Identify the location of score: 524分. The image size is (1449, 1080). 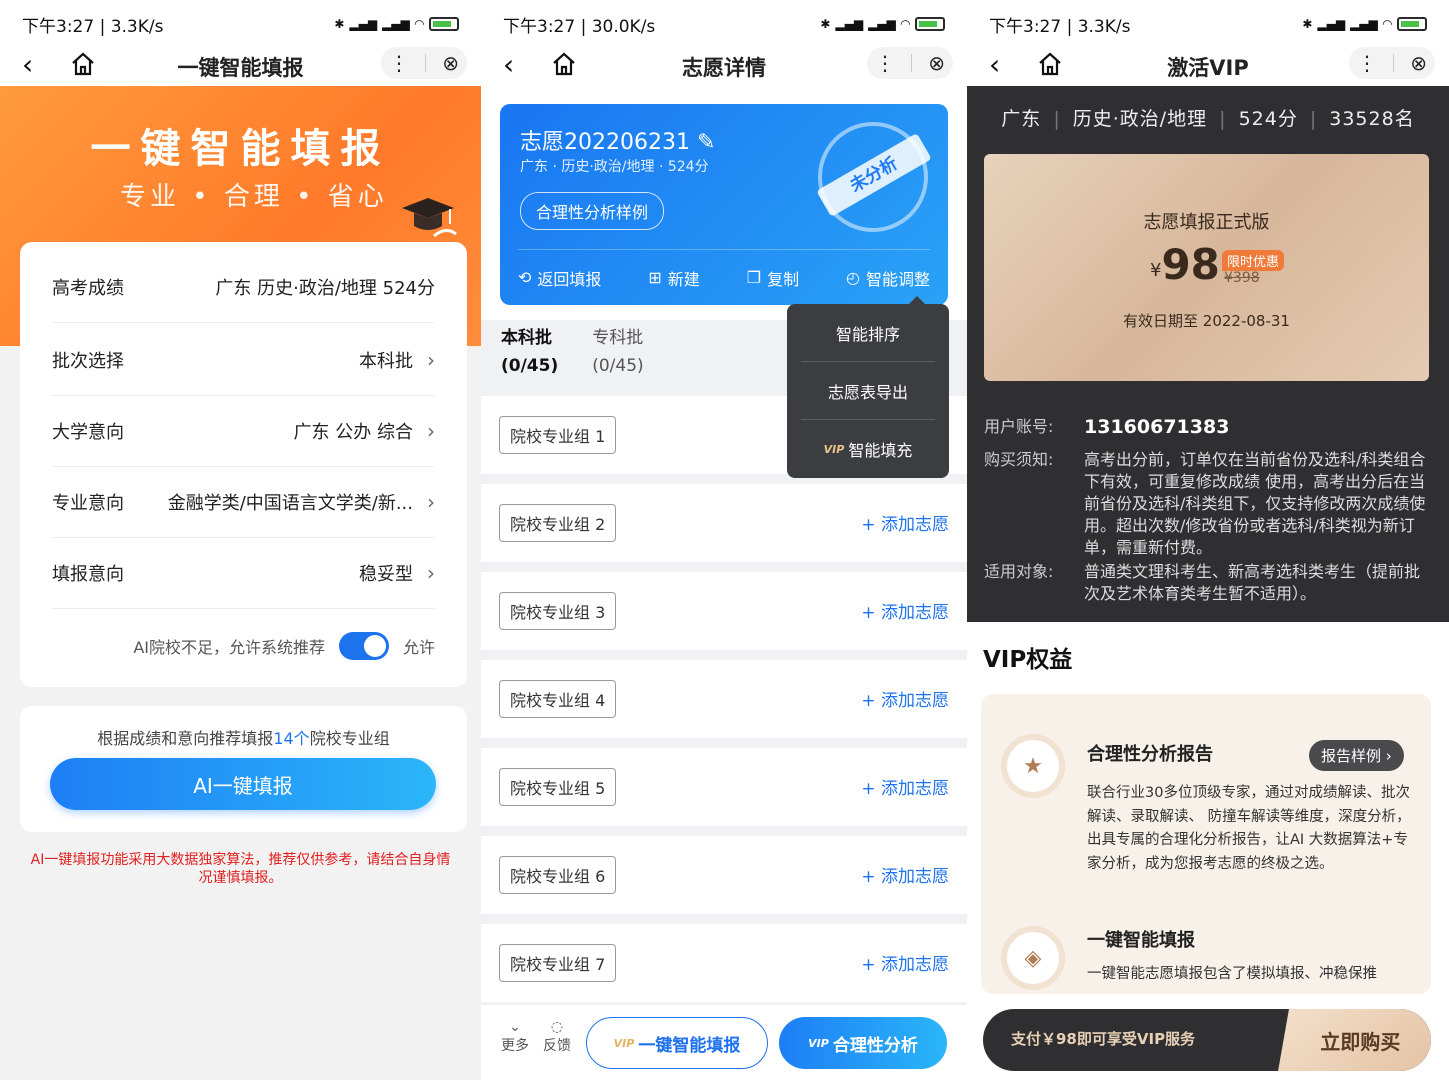
(1268, 119).